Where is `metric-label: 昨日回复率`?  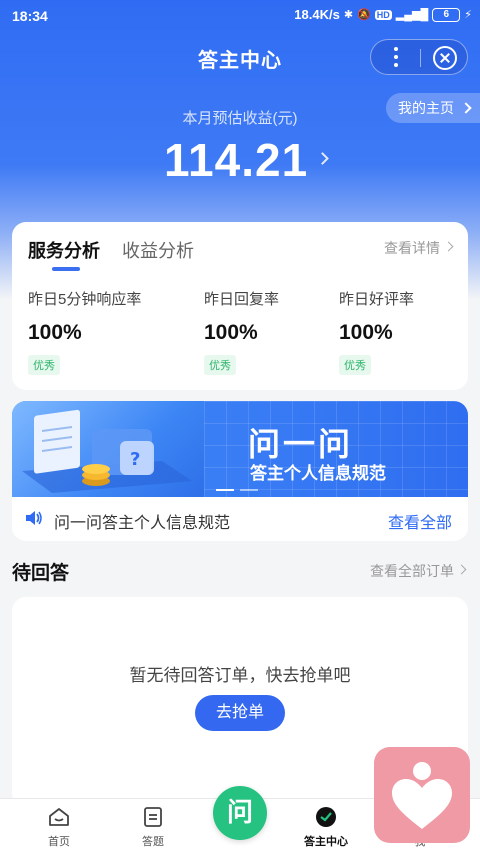 metric-label: 昨日回复率 is located at coordinates (242, 299).